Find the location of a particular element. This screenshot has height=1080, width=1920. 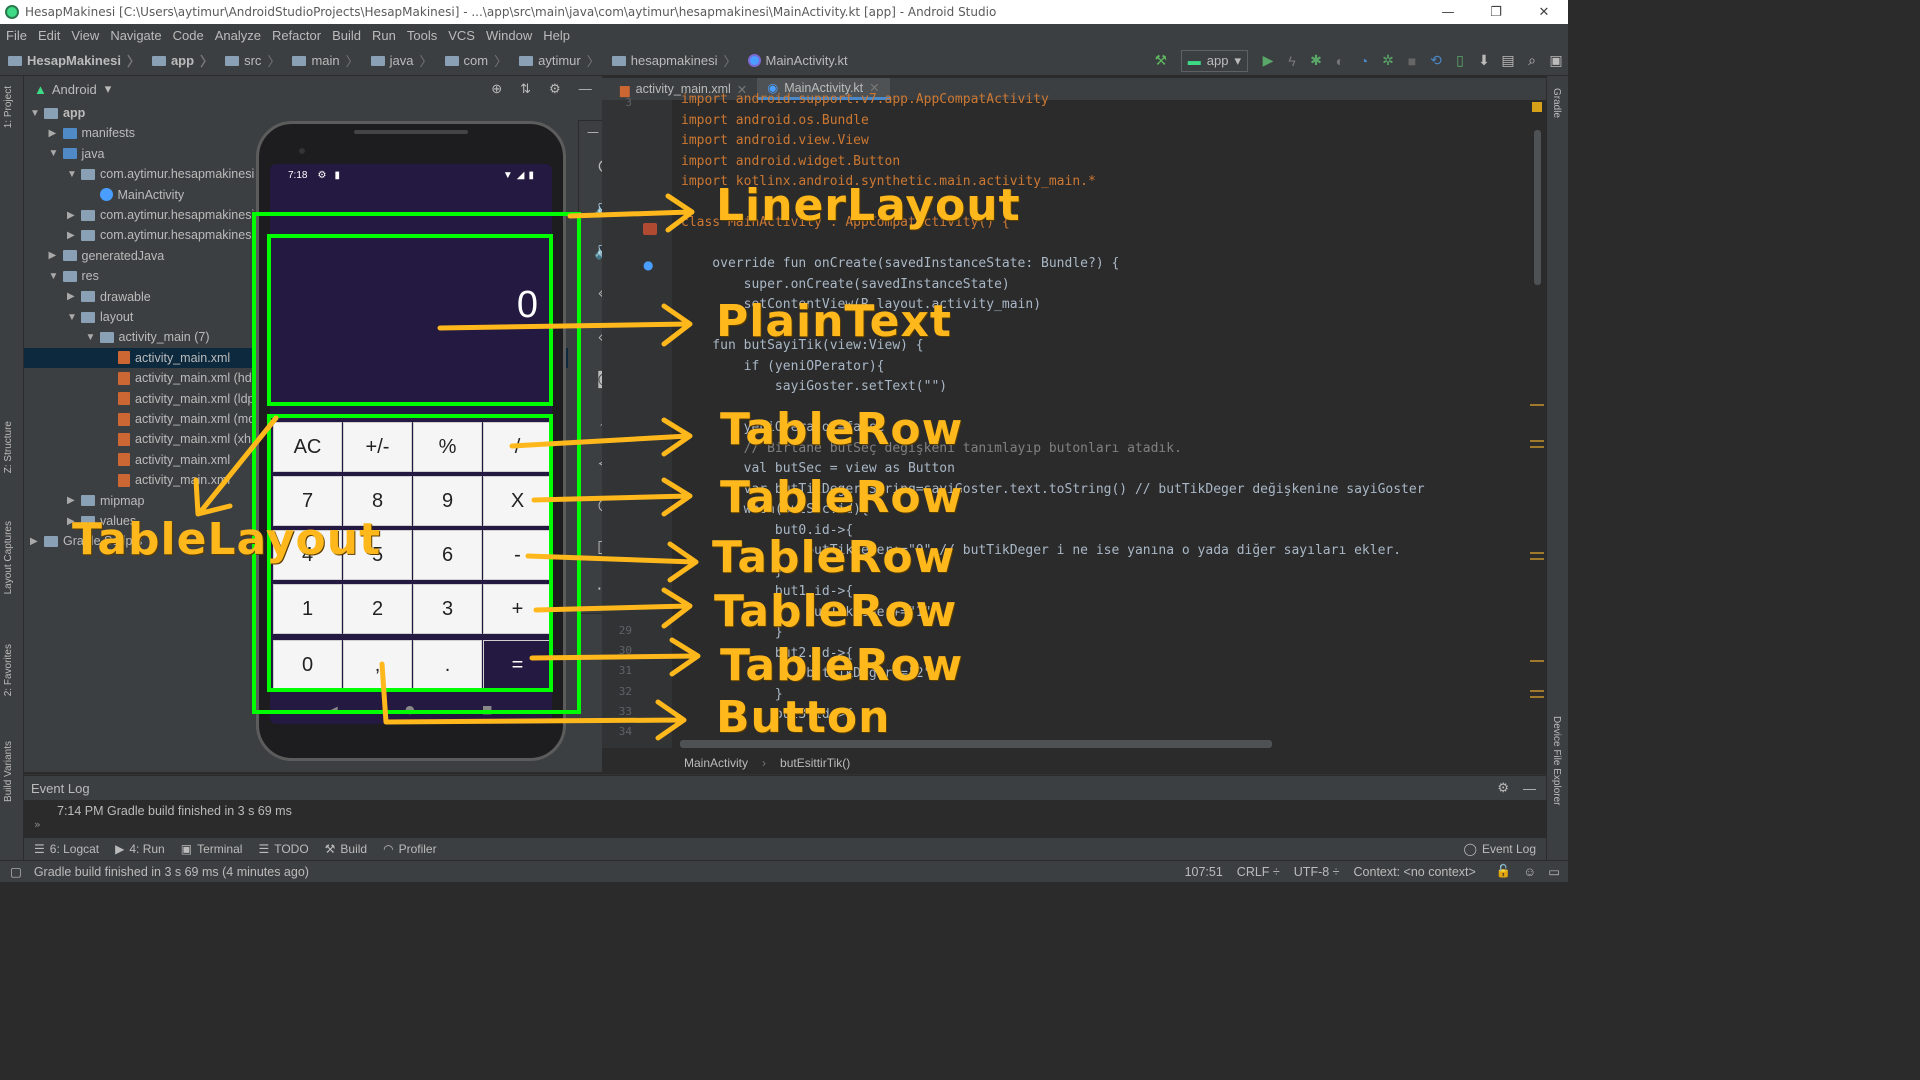

label-tablerow-2: TableRow is located at coordinates (842, 497).